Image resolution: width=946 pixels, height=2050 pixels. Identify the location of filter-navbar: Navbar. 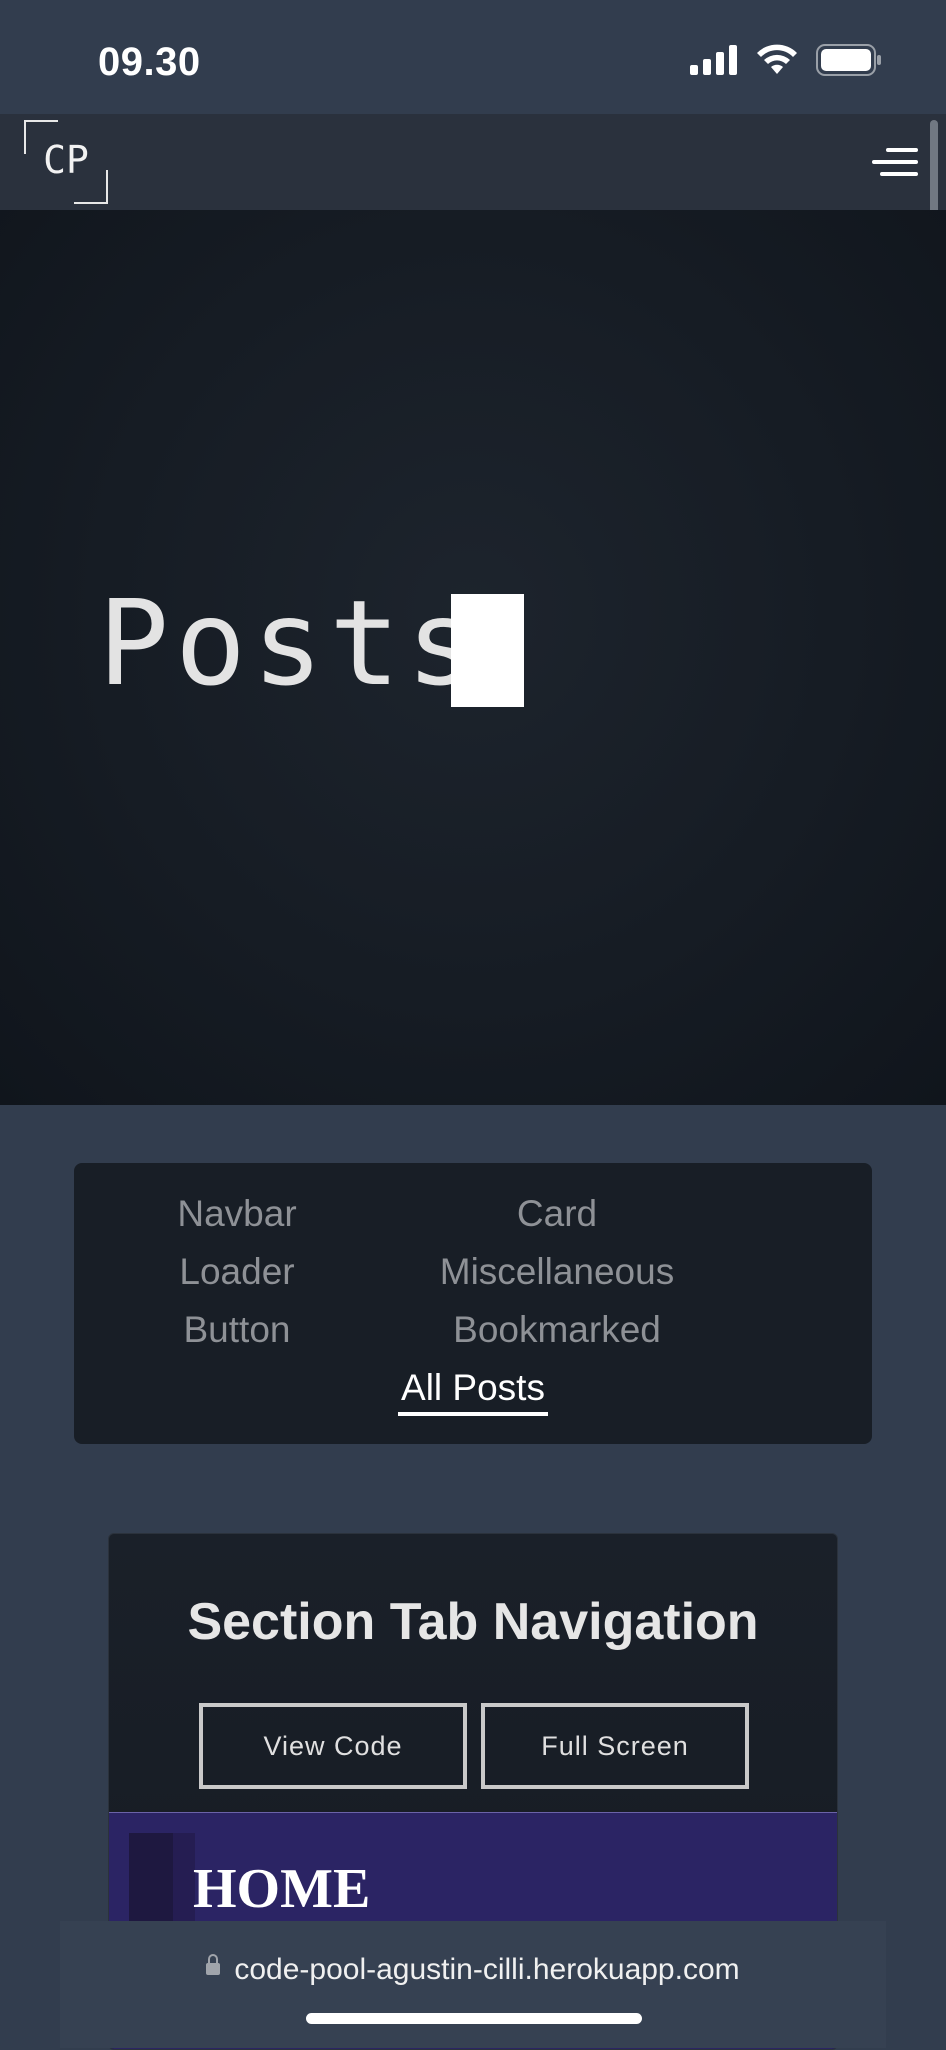
(237, 1214).